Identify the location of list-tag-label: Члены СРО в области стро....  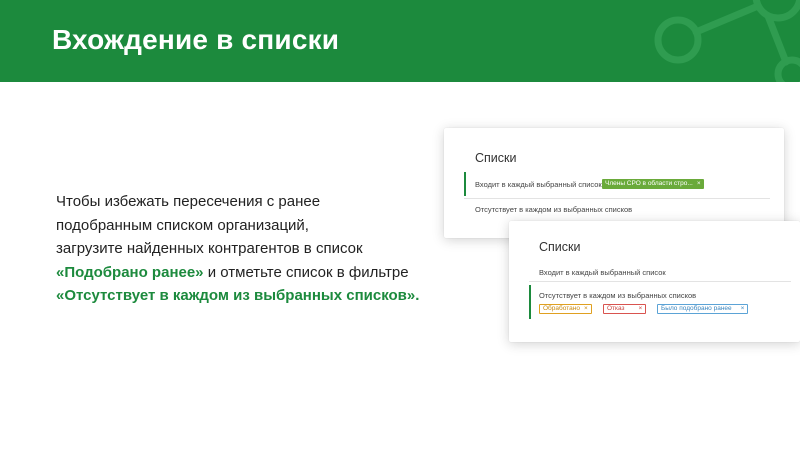
(649, 183).